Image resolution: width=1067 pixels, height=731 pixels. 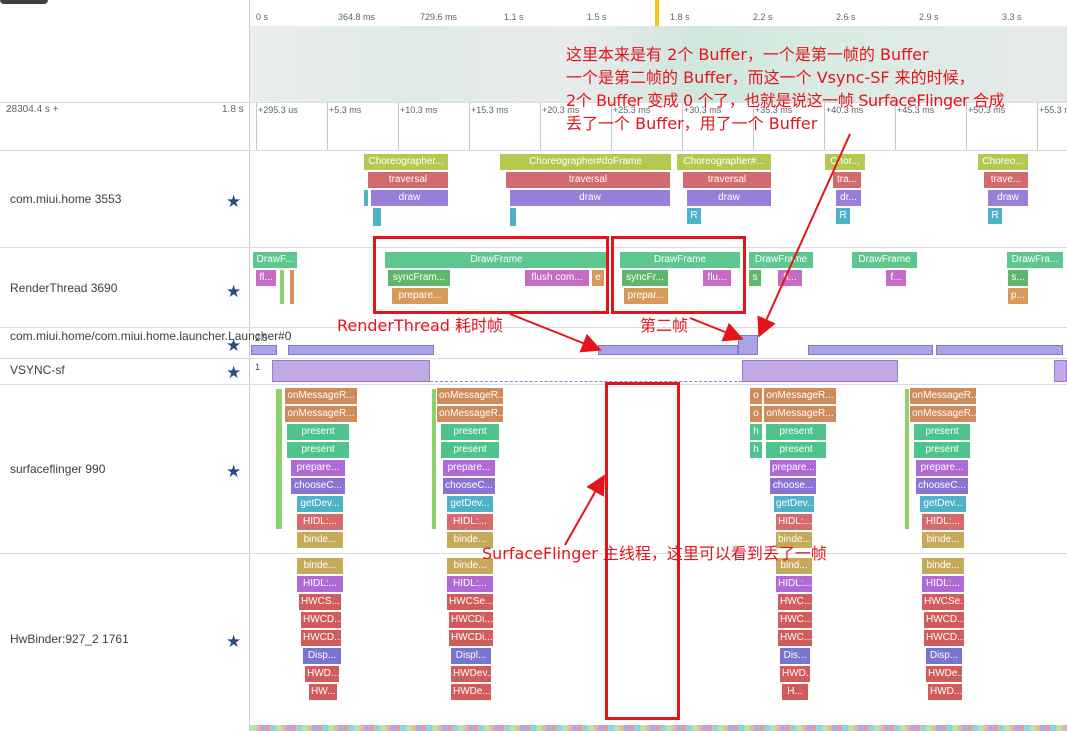 I want to click on annotation-line: 一个是第二帧的 Buffer，而这一个 Vsync-SF 来的时候，, so click(x=770, y=77).